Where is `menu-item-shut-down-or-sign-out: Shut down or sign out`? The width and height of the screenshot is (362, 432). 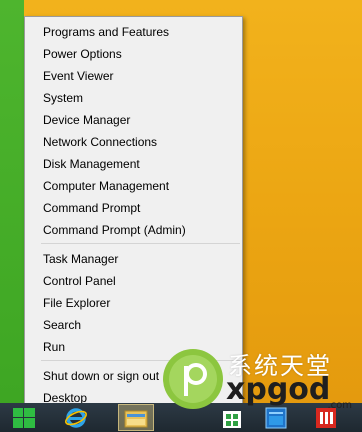 menu-item-shut-down-or-sign-out: Shut down or sign out is located at coordinates (101, 376).